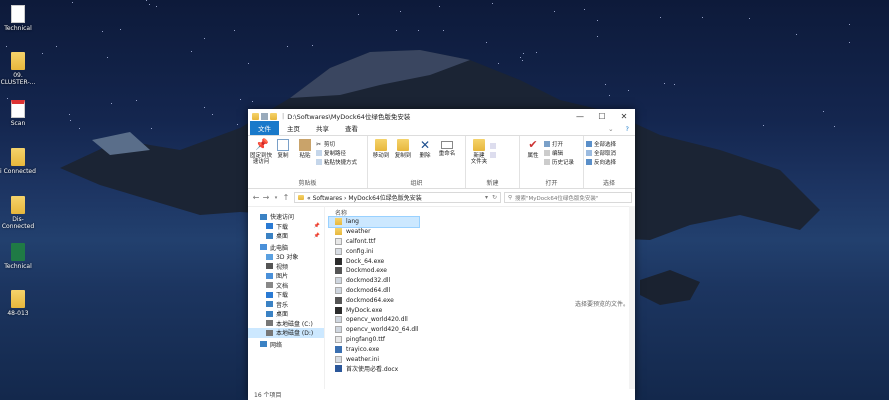  Describe the element at coordinates (397, 197) in the screenshot. I see `address-bar: « Softwares › MyDock64位绿色版免安装 ▾ ↻` at that location.